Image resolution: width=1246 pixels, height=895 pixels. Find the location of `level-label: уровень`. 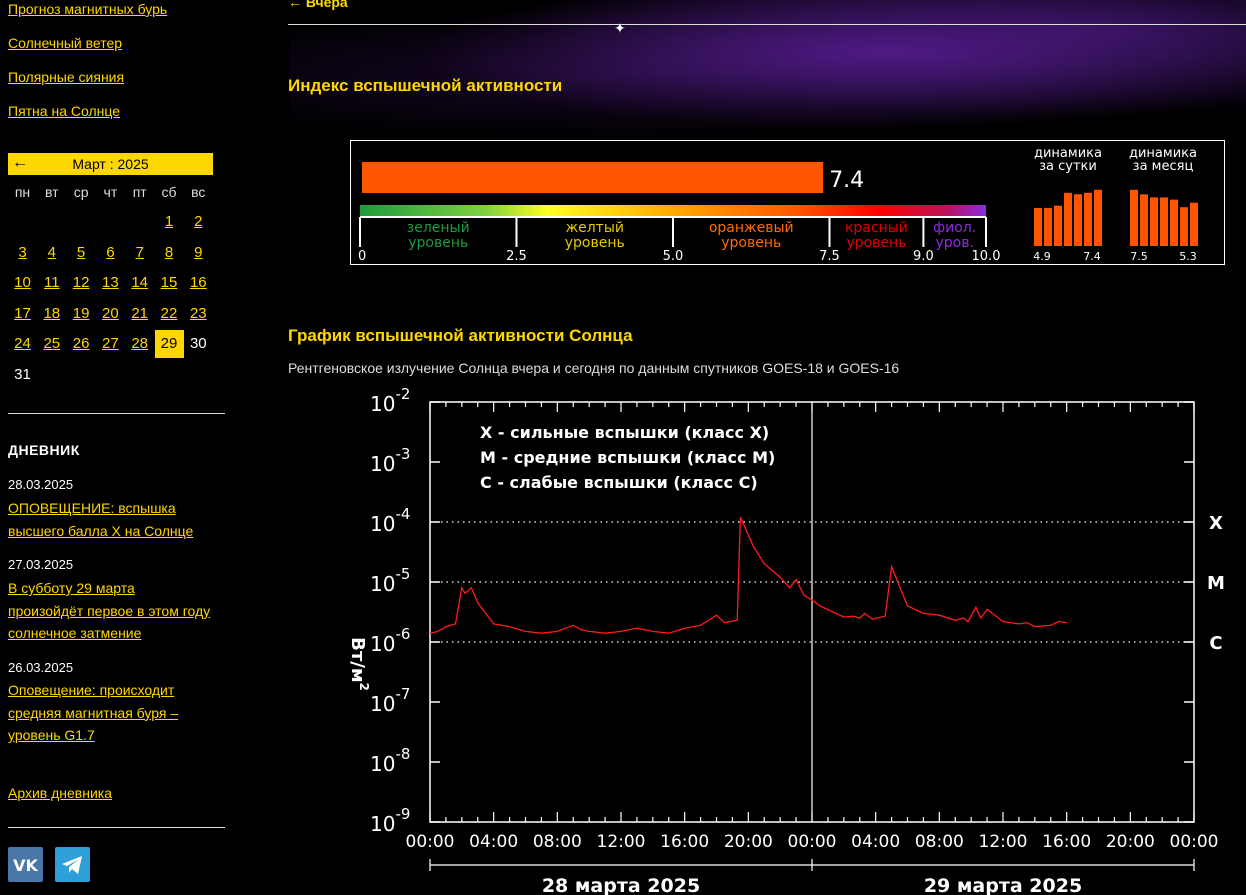

level-label: уровень is located at coordinates (751, 243).